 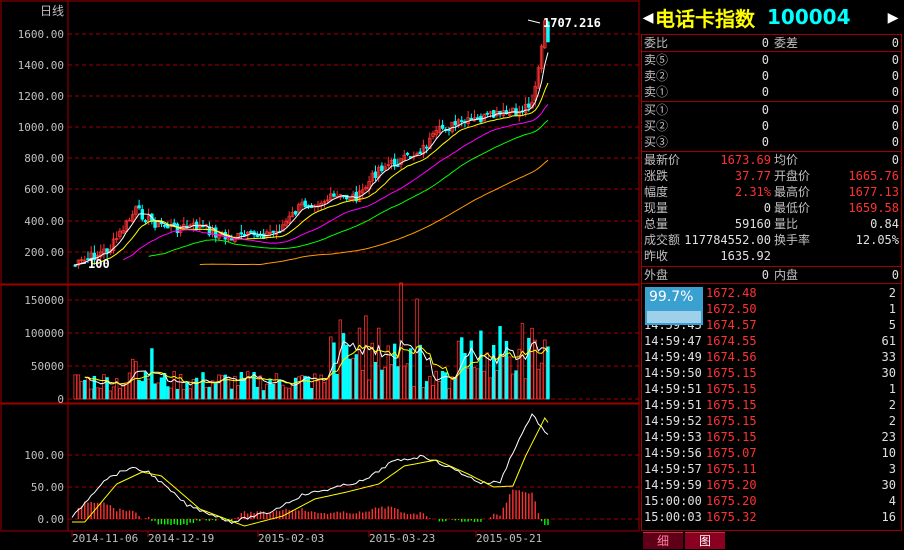 What do you see at coordinates (895, 43) in the screenshot?
I see `weicha-value: 0` at bounding box center [895, 43].